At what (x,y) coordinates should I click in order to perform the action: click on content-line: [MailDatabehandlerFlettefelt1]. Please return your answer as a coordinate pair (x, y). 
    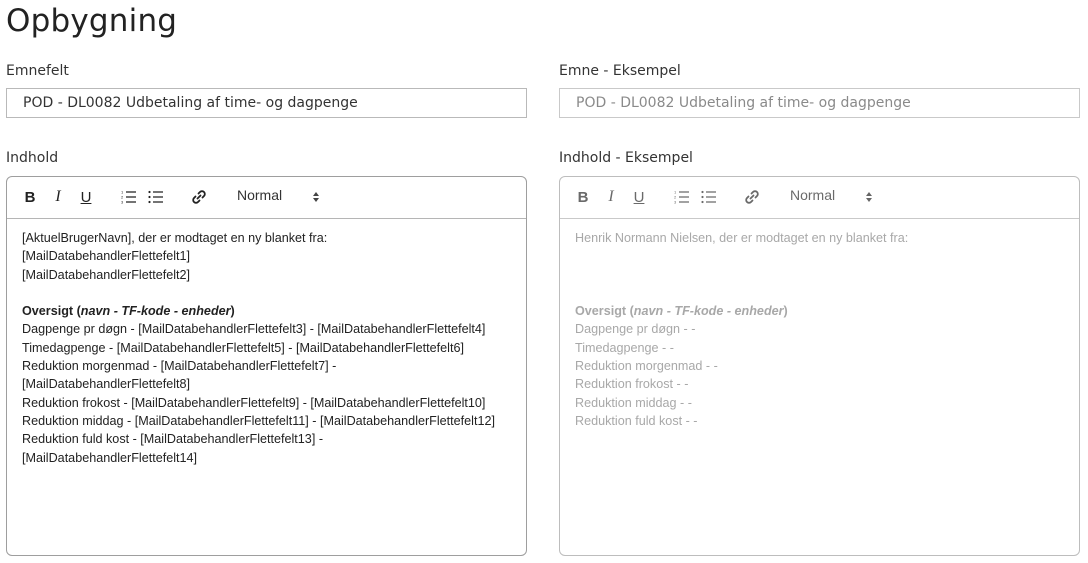
    Looking at the image, I should click on (106, 256).